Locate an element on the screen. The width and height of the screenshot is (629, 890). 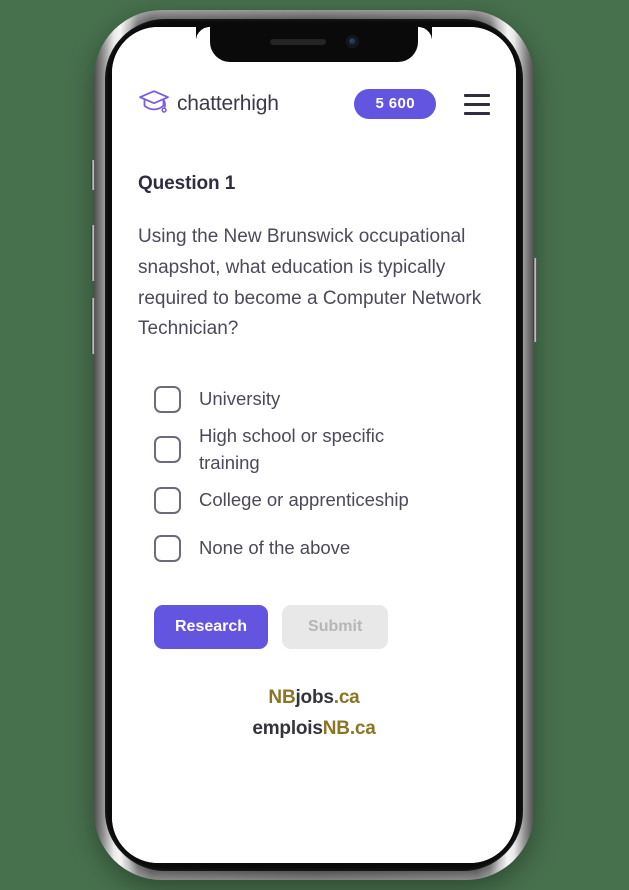
sponsor-jobs-text: jobs is located at coordinates (314, 698).